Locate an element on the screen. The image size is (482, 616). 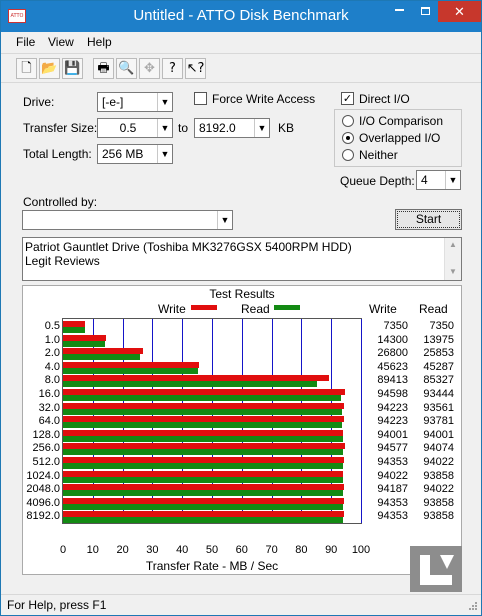
read-value-1024.0: 93858 is located at coordinates (438, 475).